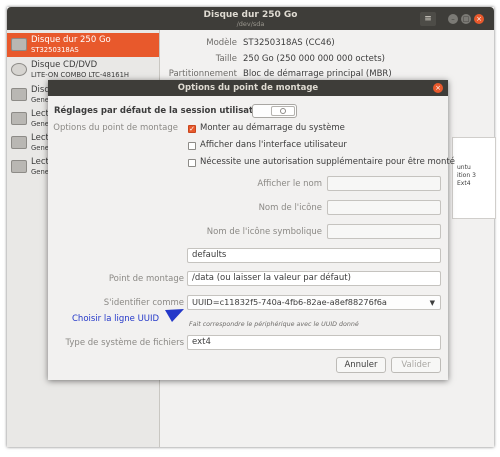 The height and width of the screenshot is (457, 500). What do you see at coordinates (202, 74) in the screenshot?
I see `partitioning-label: Partitionnement` at bounding box center [202, 74].